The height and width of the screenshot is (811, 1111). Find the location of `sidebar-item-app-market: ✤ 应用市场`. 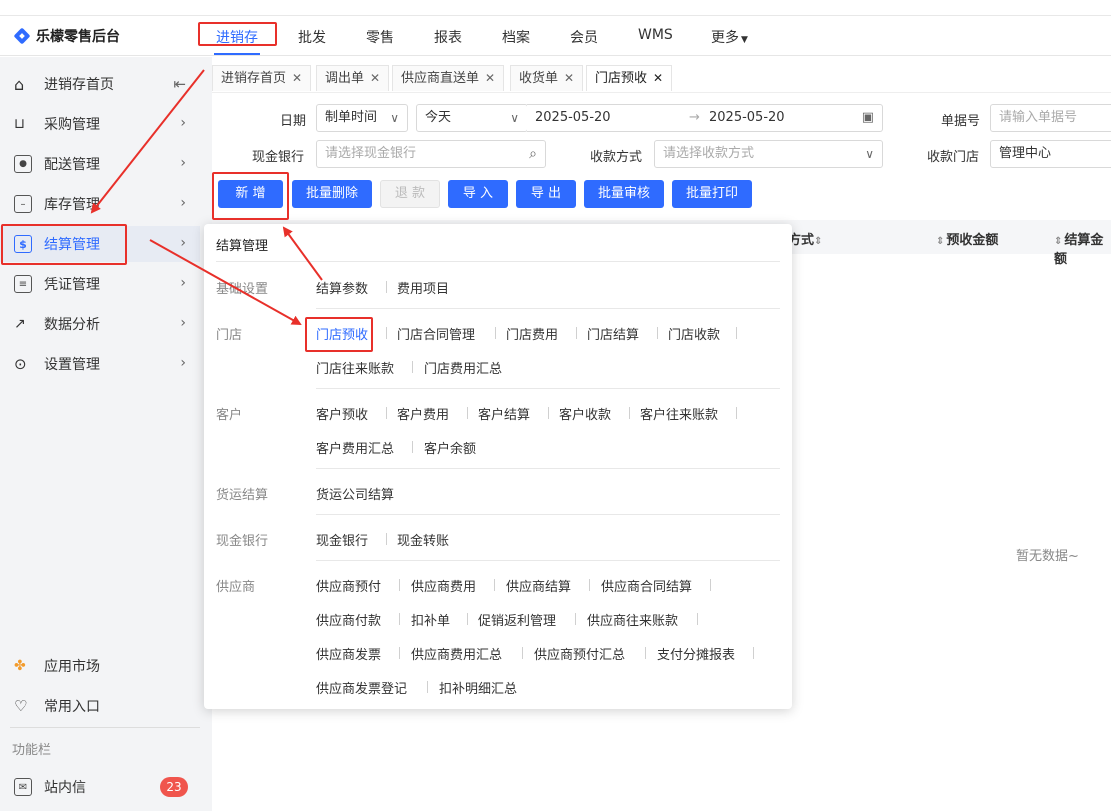

sidebar-item-app-market: ✤ 应用市场 is located at coordinates (100, 666).